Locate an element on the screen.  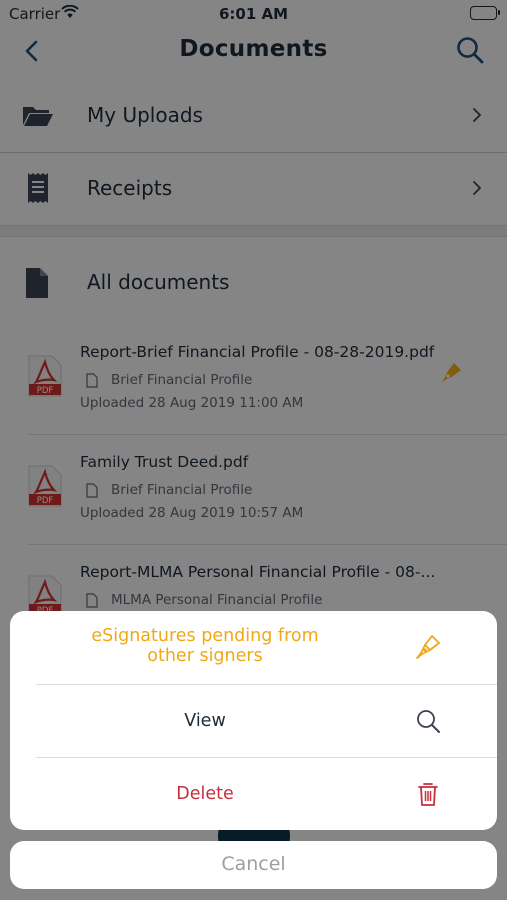
esignatures-pending-option: eSignatures pending from other signers is located at coordinates (253, 647).